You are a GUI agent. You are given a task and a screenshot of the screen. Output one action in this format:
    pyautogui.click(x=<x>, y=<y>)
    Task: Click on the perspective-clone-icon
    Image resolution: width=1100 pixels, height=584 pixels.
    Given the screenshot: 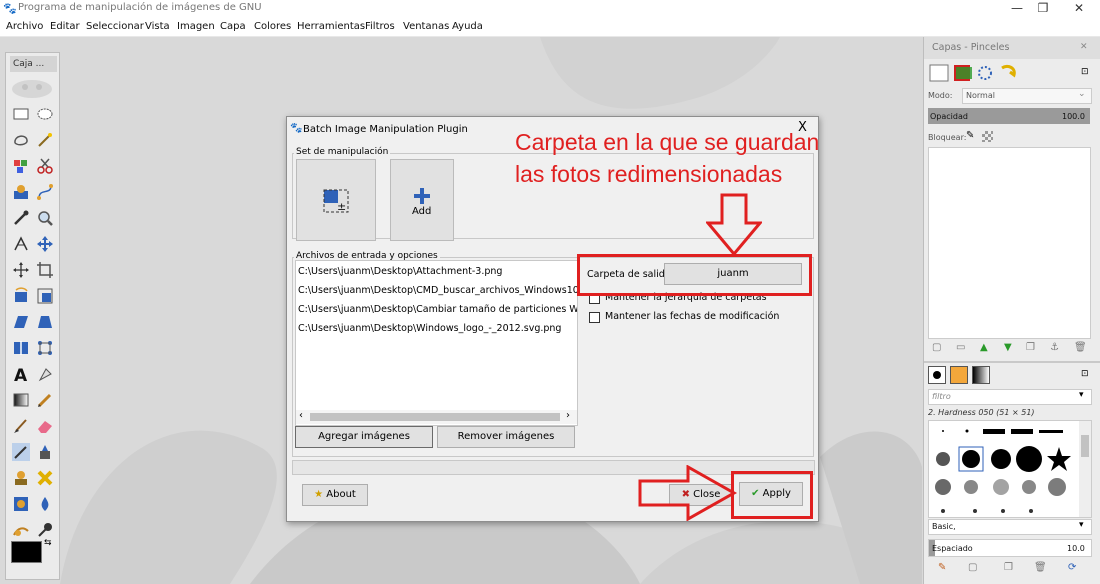 What is the action you would take?
    pyautogui.click(x=45, y=478)
    